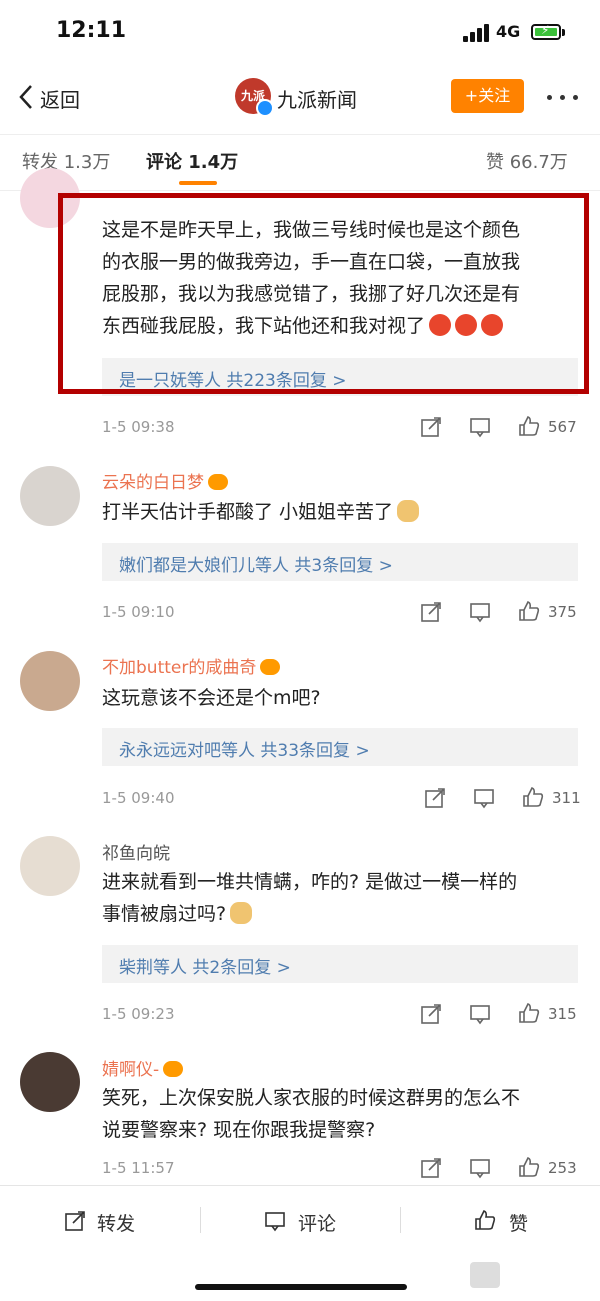  What do you see at coordinates (66, 161) in the screenshot?
I see `tab-repost: 转发 1.3万` at bounding box center [66, 161].